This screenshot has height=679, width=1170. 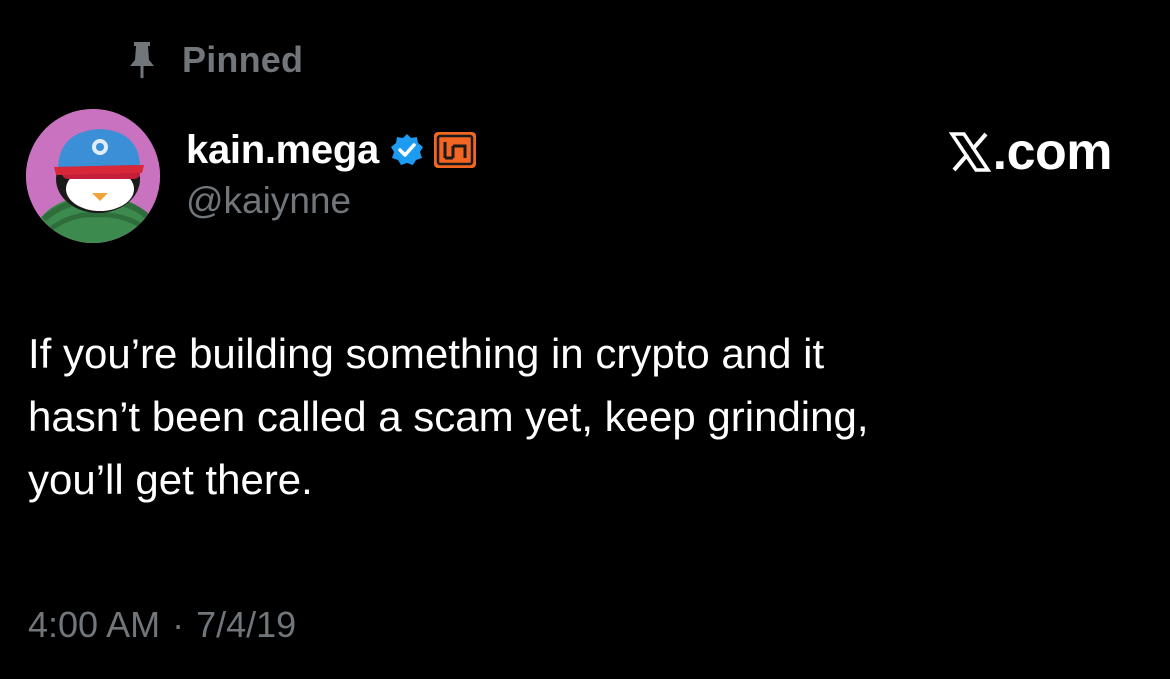 I want to click on tweet-line: you’ll get there., so click(x=170, y=479).